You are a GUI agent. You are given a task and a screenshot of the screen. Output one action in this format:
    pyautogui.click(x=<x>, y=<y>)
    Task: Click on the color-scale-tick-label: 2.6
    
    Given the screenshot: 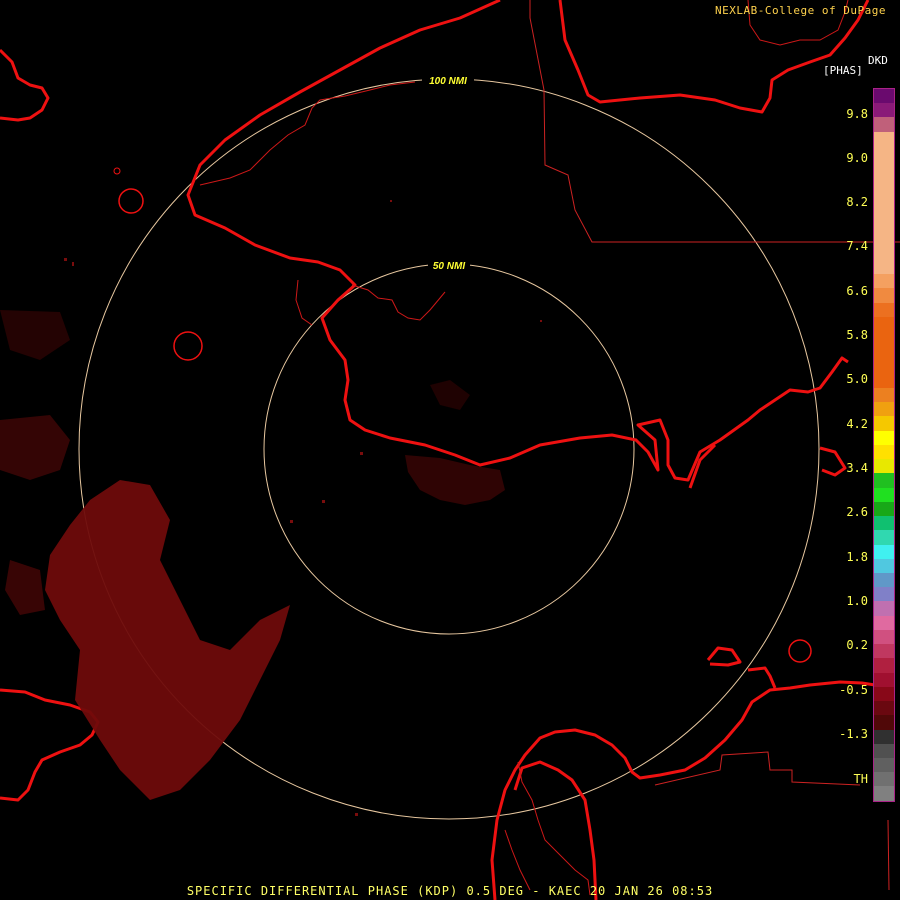 What is the action you would take?
    pyautogui.click(x=857, y=512)
    